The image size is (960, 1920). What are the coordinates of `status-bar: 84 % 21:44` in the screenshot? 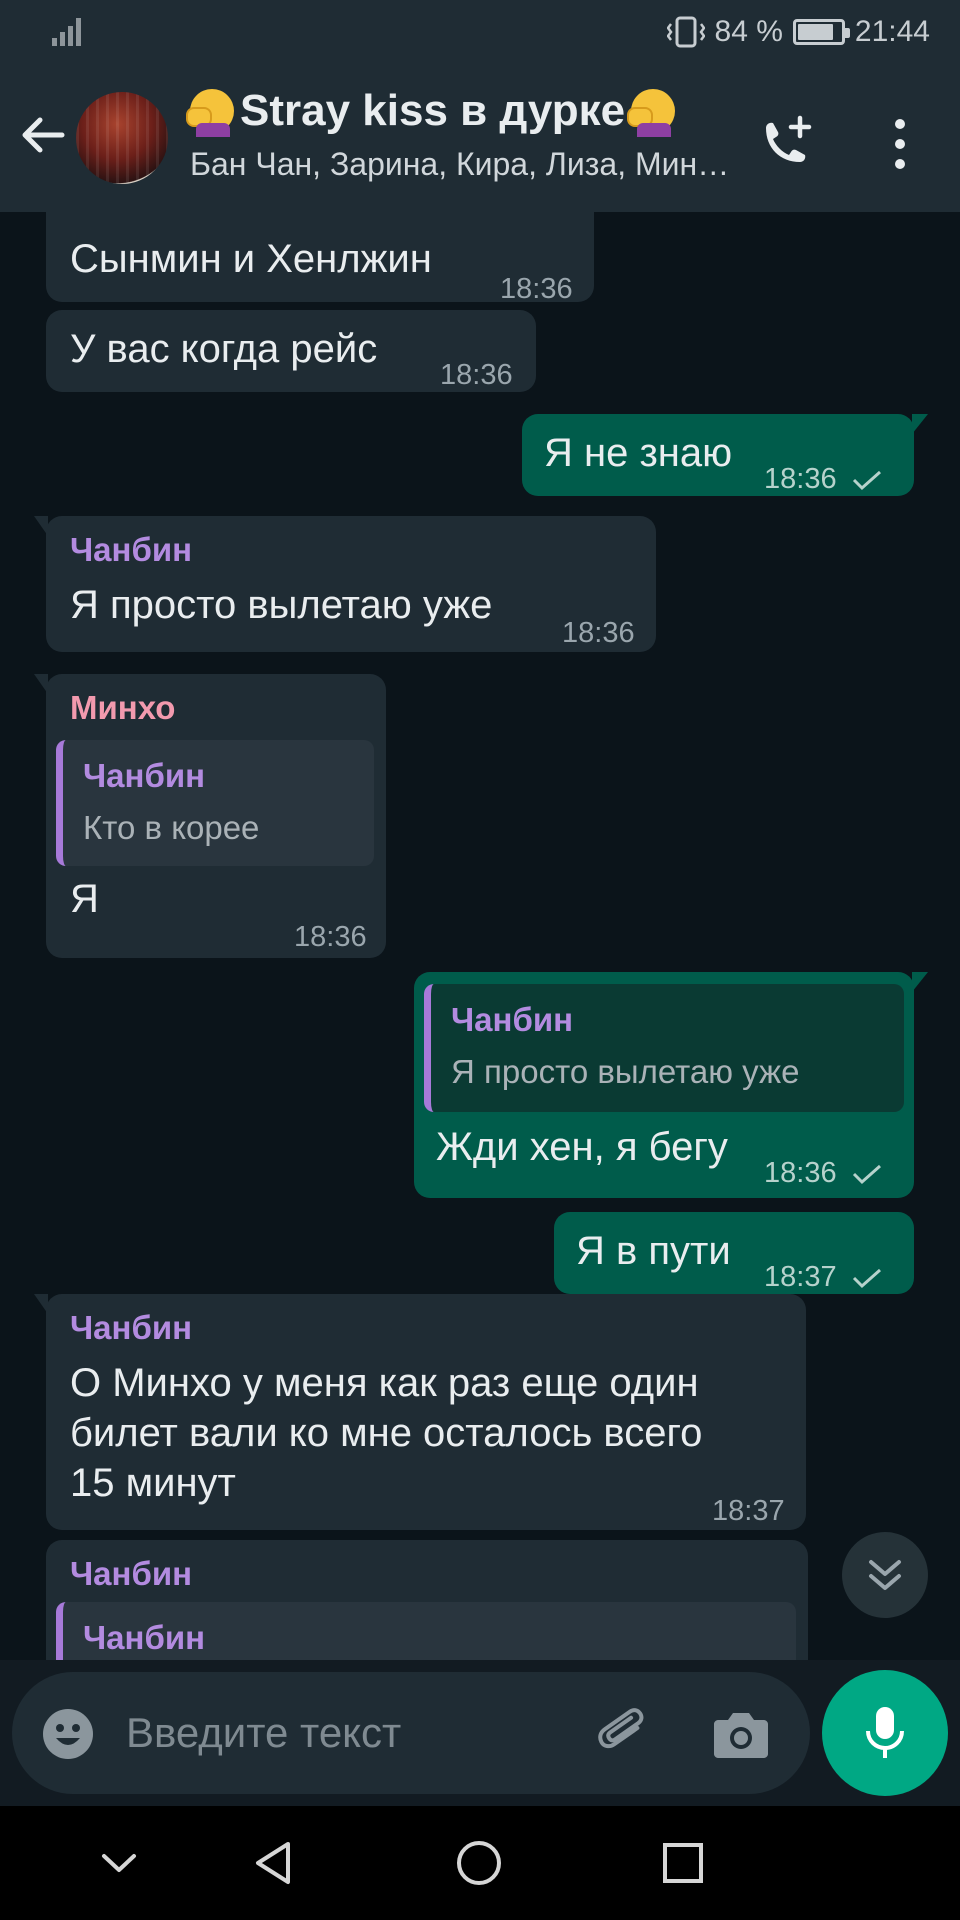 It's located at (480, 32).